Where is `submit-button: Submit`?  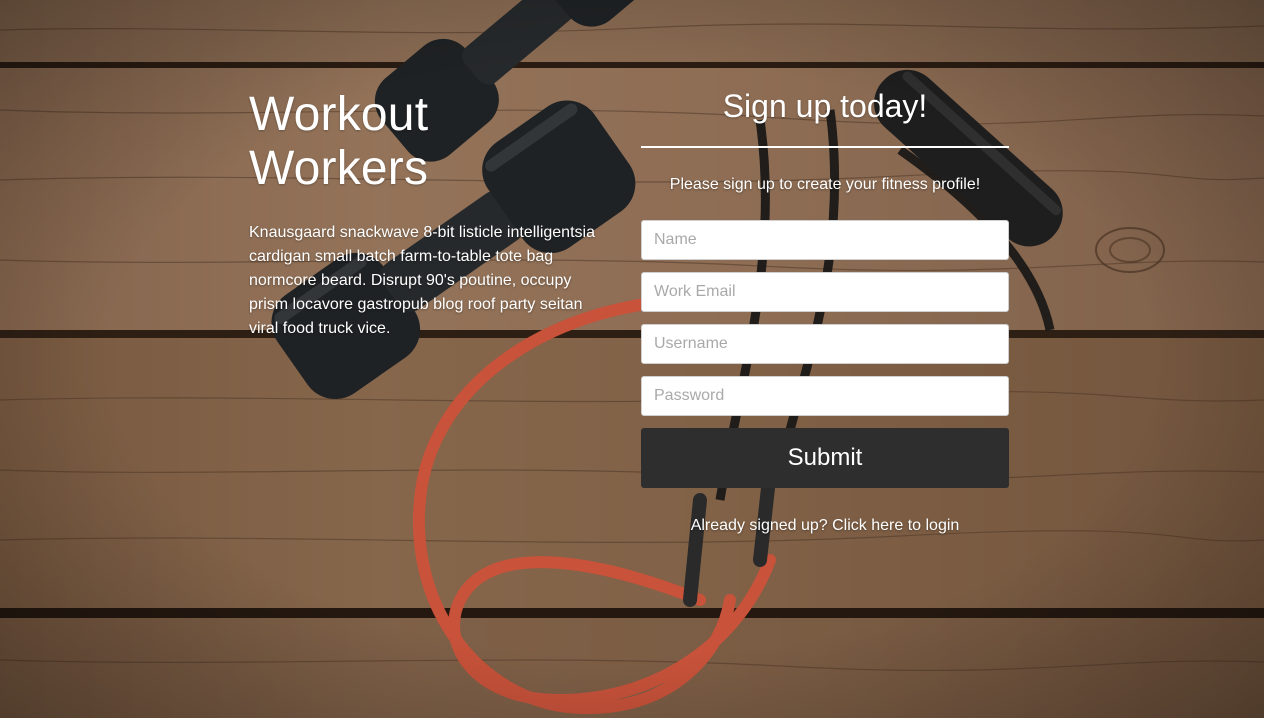 submit-button: Submit is located at coordinates (825, 458).